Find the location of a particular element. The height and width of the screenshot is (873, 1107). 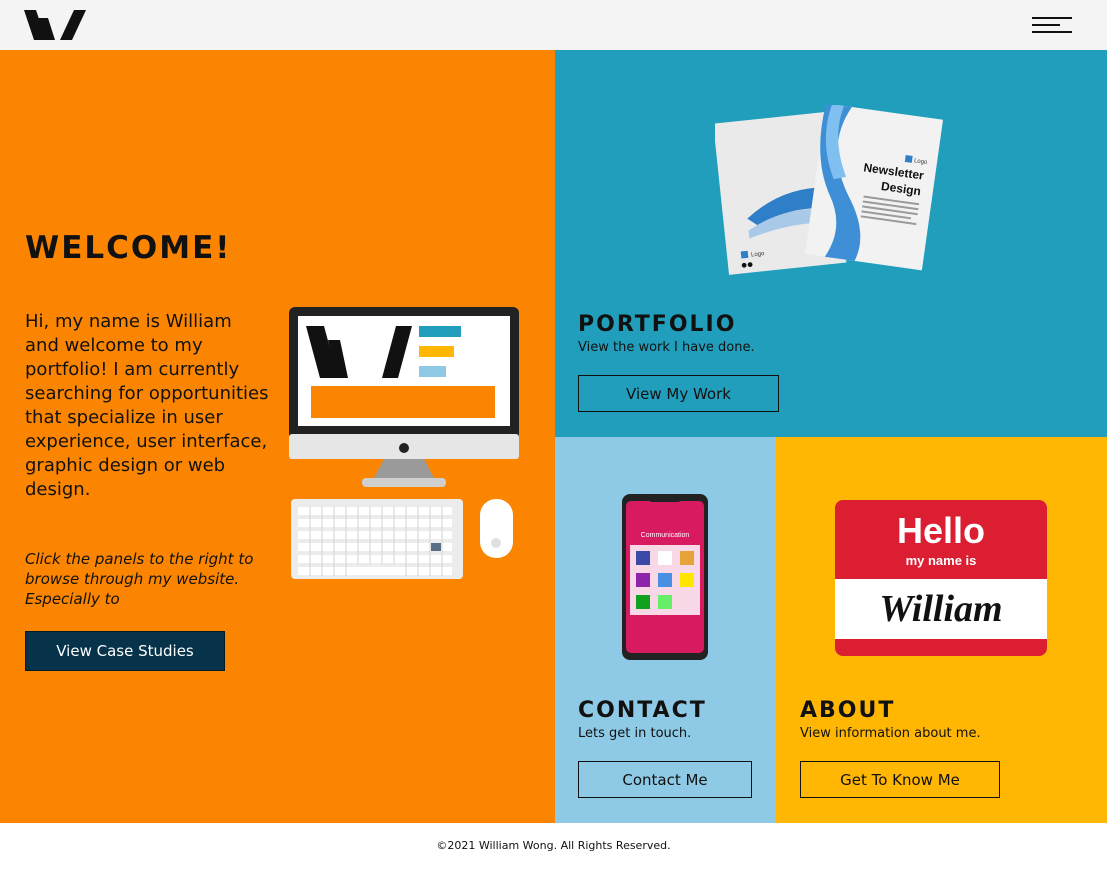

contact-title: CONTACT is located at coordinates (642, 710).